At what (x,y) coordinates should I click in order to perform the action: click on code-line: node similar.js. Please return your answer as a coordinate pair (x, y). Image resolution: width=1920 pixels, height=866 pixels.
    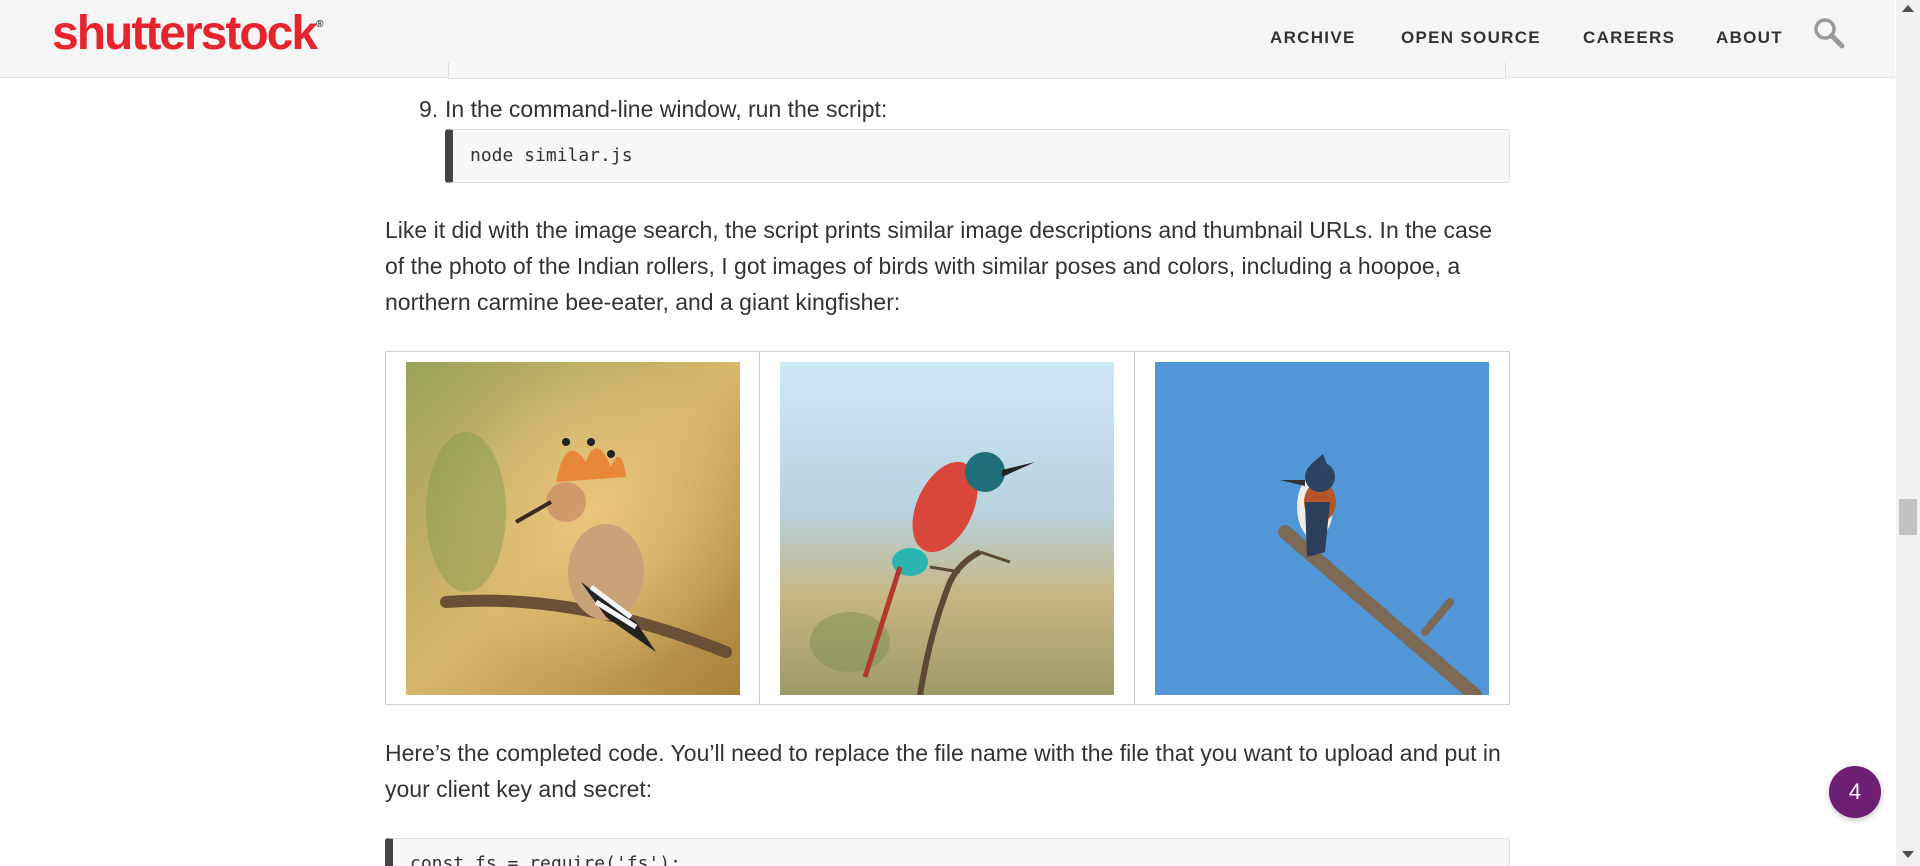
    Looking at the image, I should click on (551, 155).